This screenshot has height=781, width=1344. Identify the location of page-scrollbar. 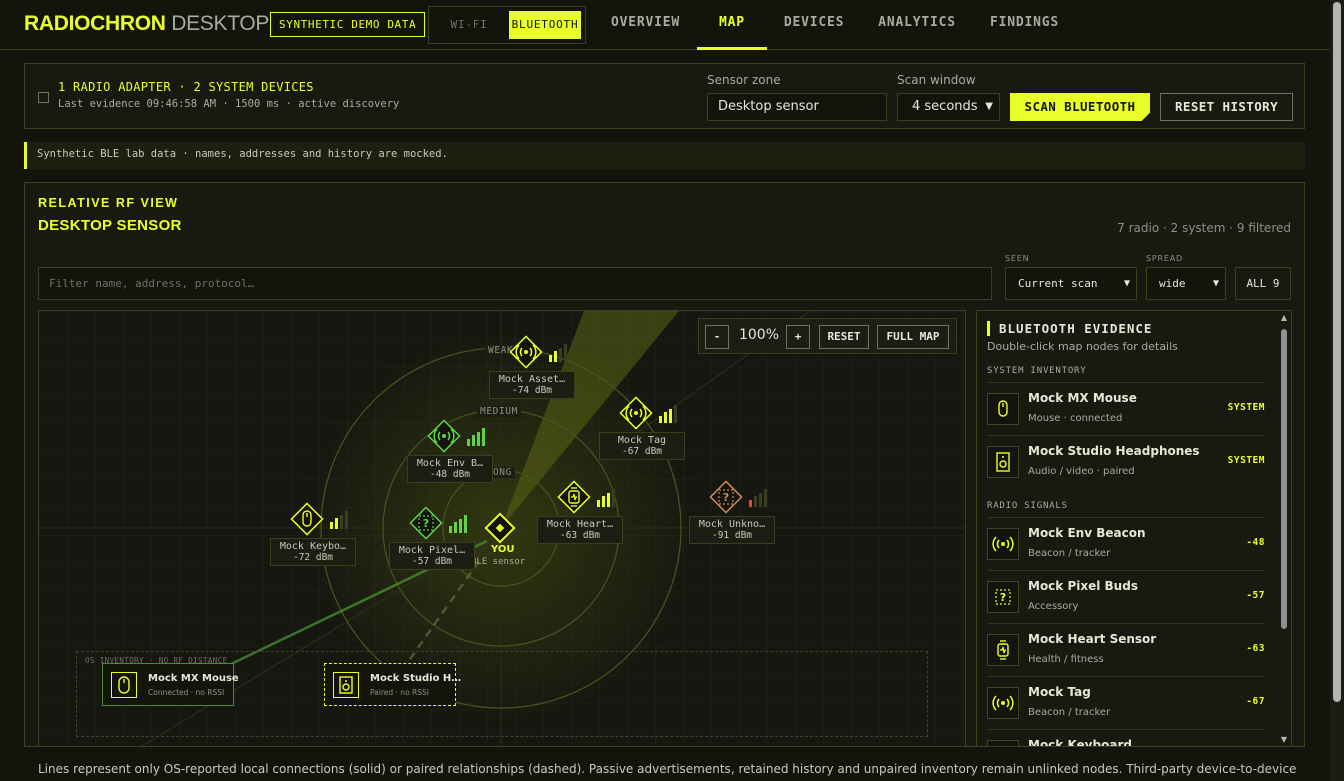
(1337, 390).